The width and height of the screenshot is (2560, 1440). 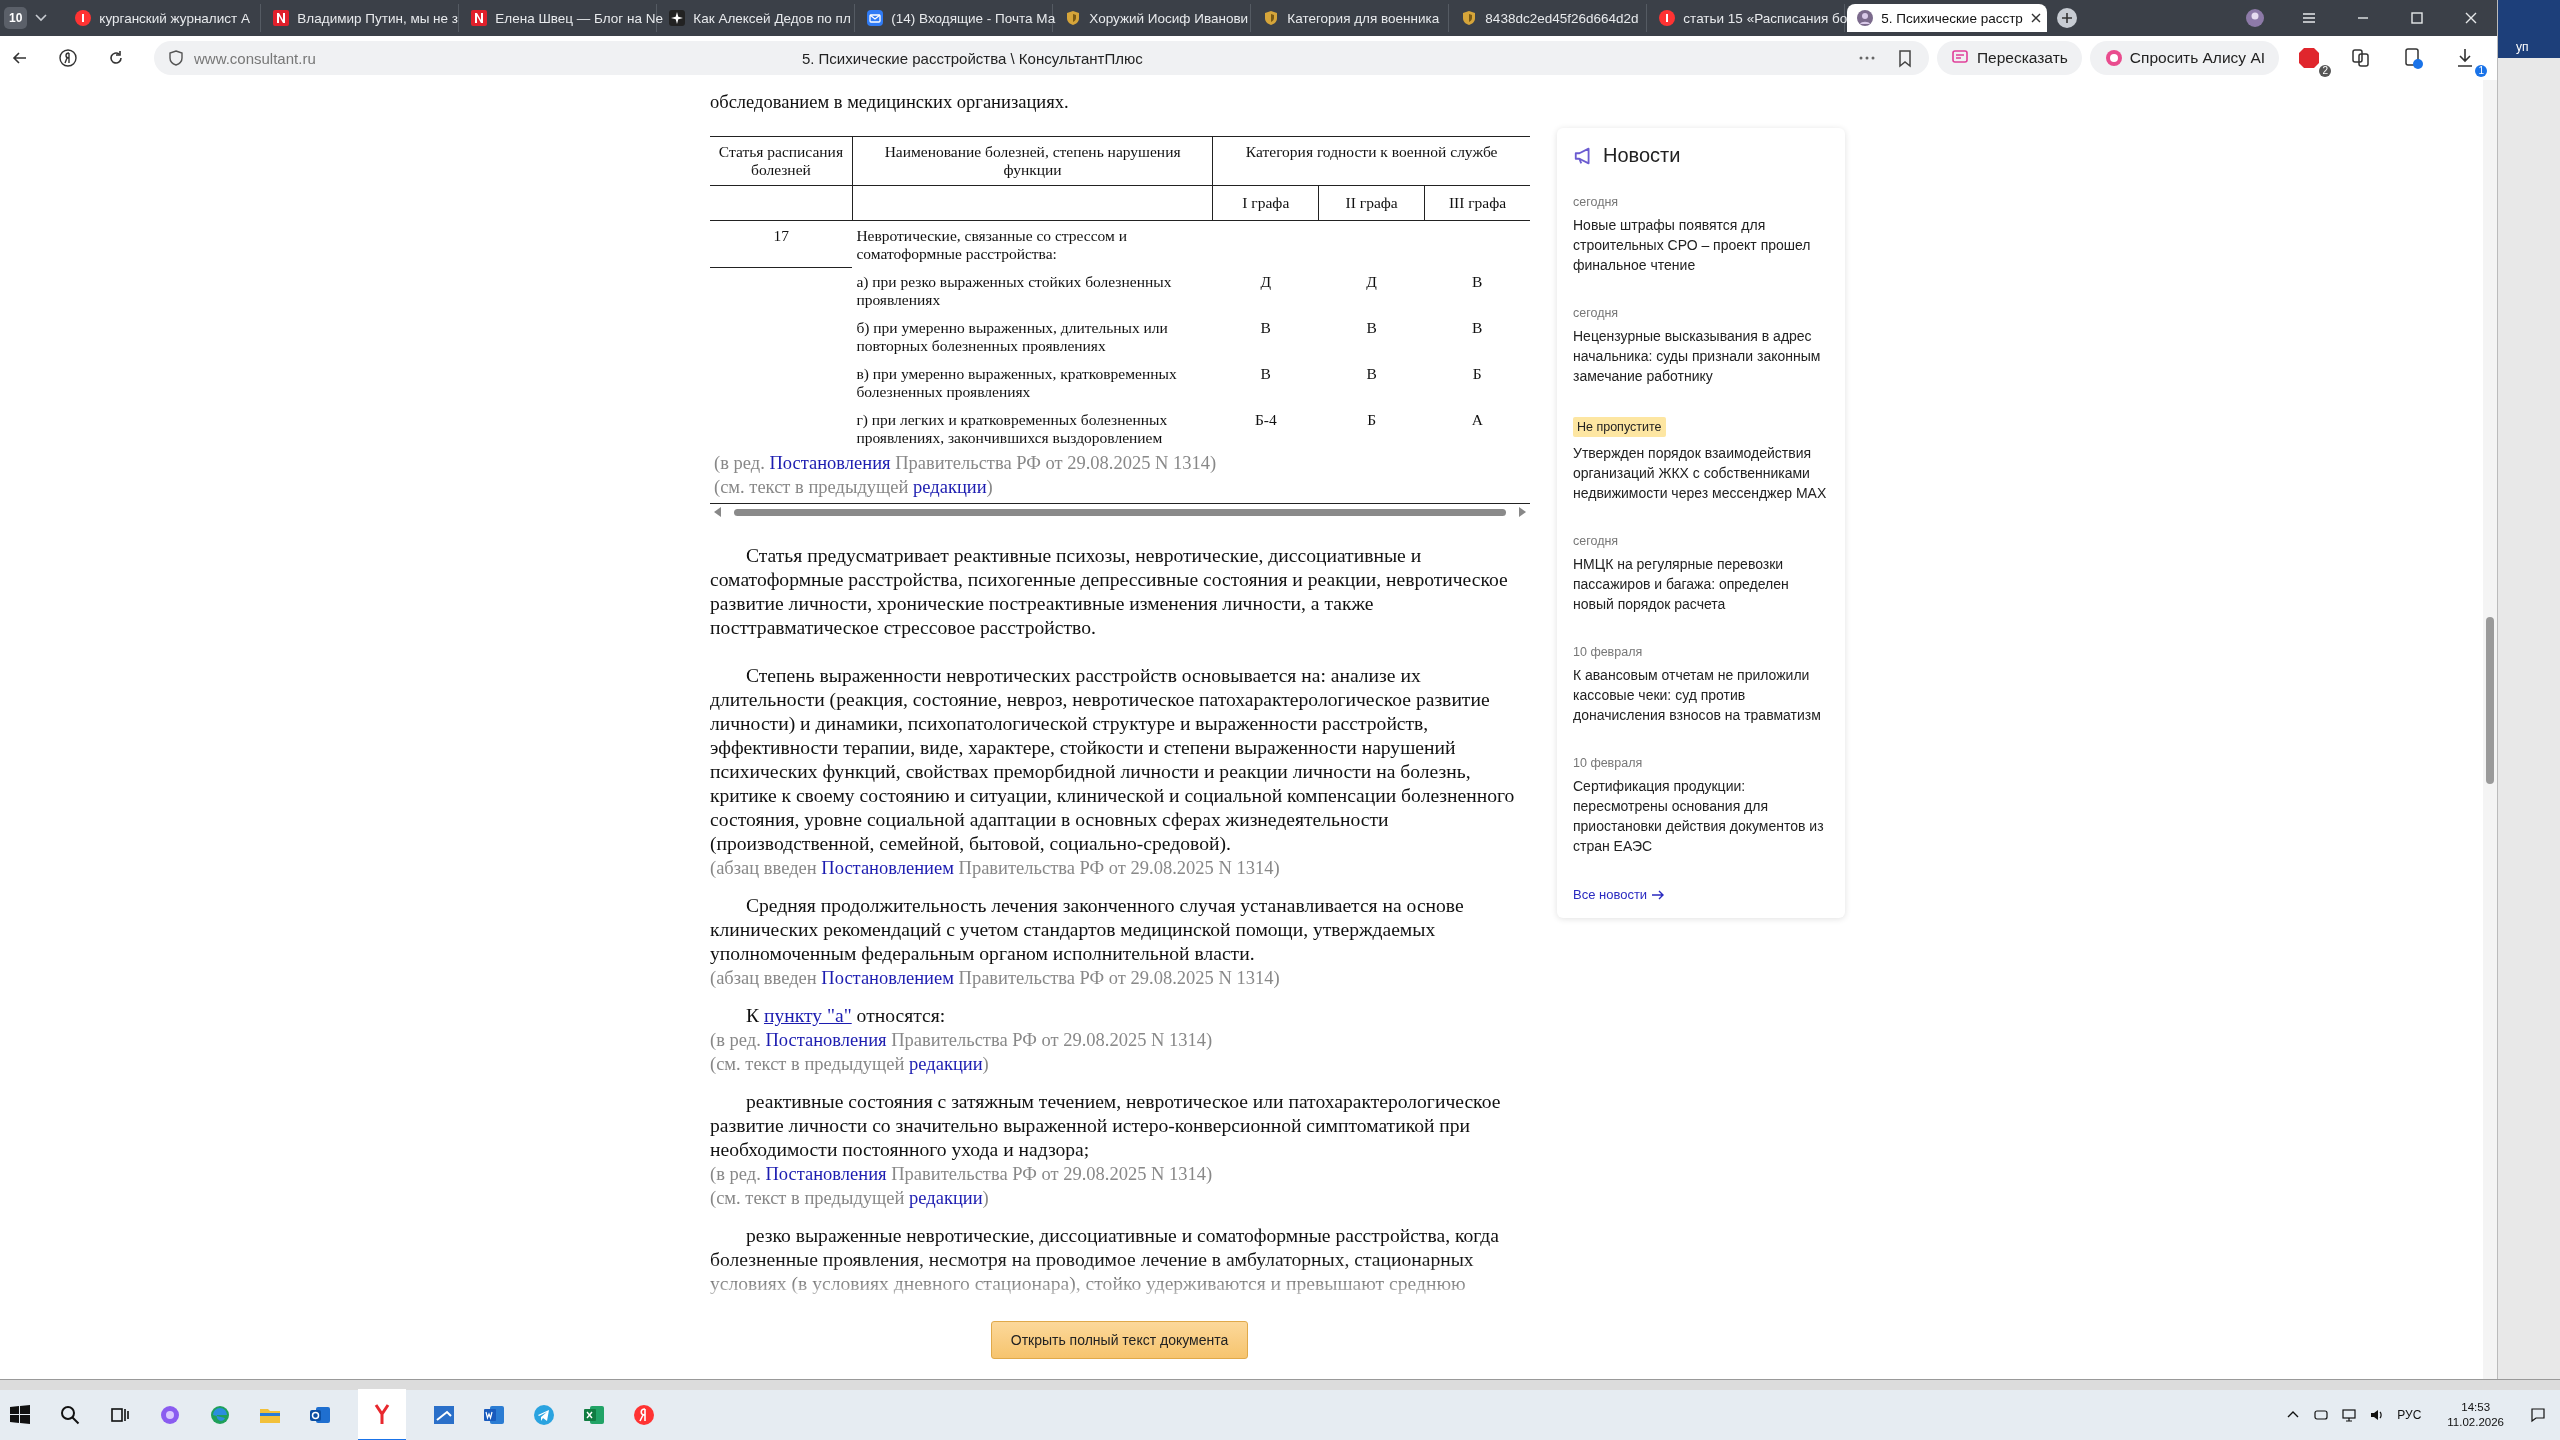 I want to click on new-tab-icon, so click(x=2067, y=18).